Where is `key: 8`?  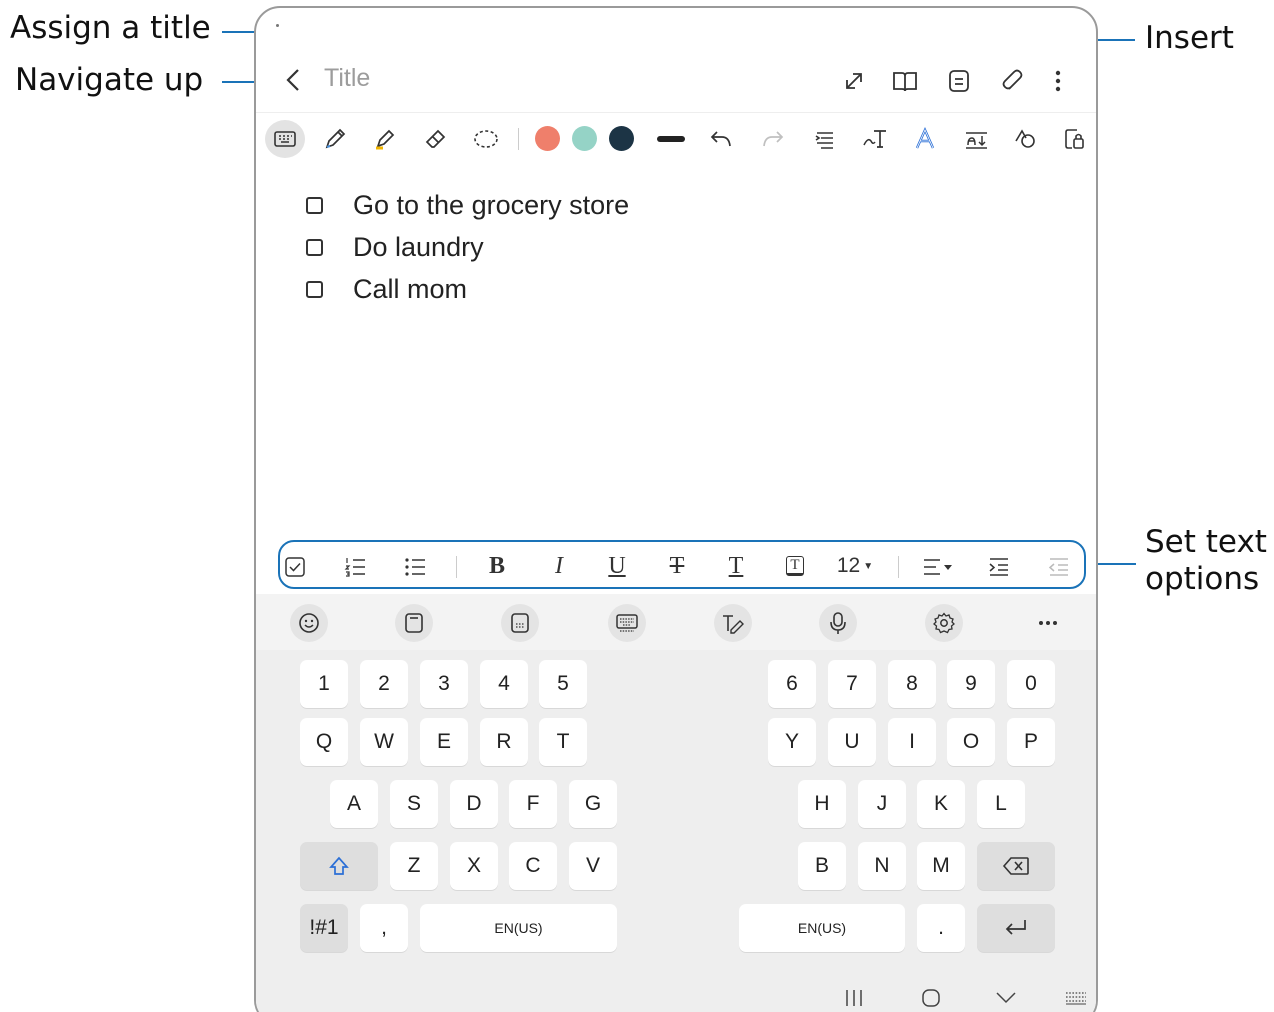 key: 8 is located at coordinates (912, 684).